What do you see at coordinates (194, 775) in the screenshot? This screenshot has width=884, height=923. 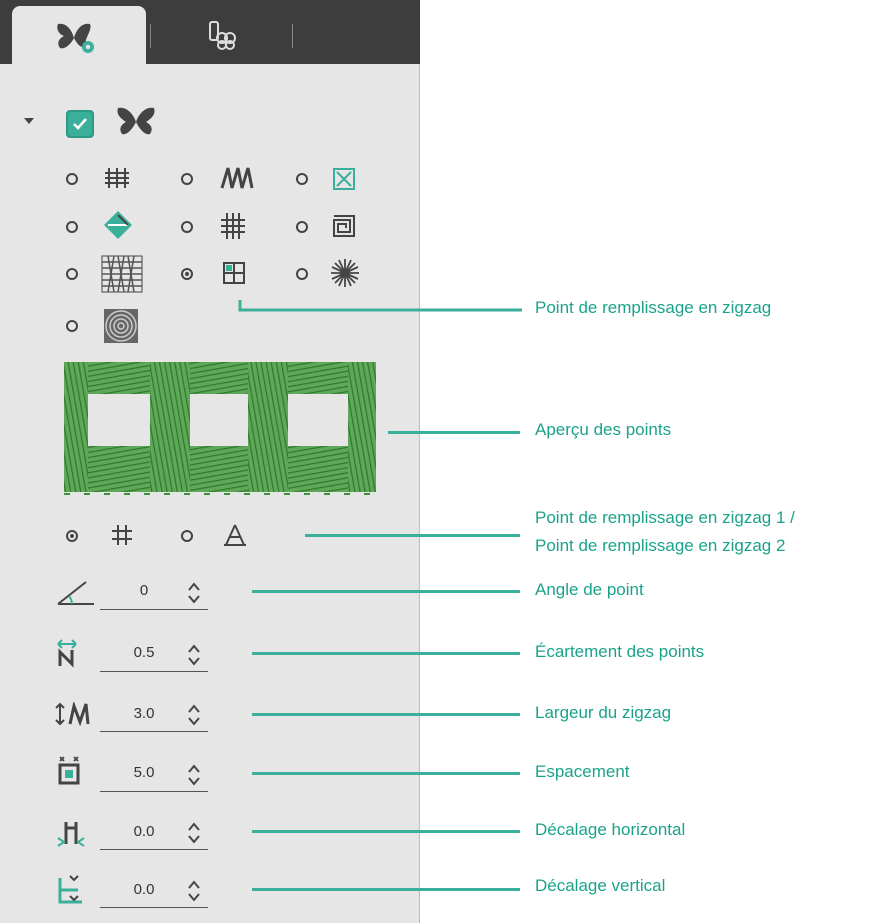 I see `spacing-spinner-icon` at bounding box center [194, 775].